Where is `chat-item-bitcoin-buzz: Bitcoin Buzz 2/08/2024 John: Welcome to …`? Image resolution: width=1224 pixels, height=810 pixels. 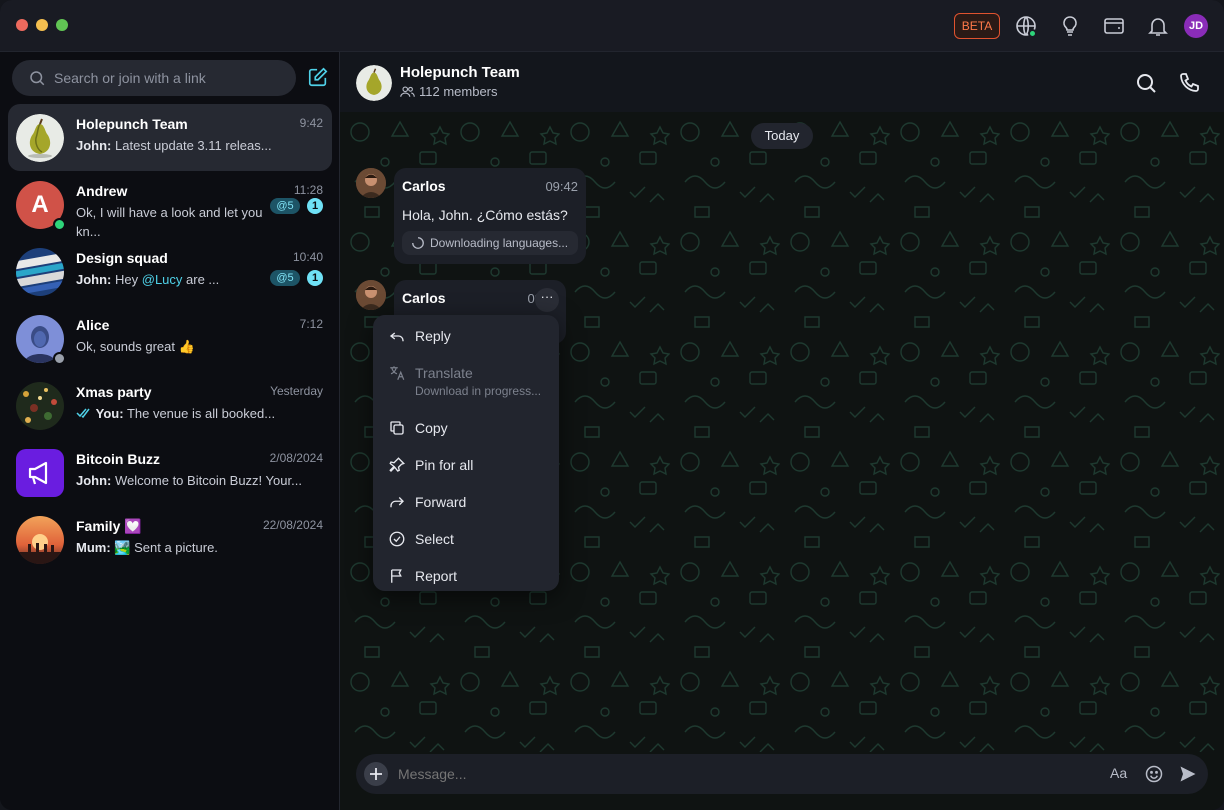
chat-item-bitcoin-buzz: Bitcoin Buzz 2/08/2024 John: Welcome to … is located at coordinates (170, 472).